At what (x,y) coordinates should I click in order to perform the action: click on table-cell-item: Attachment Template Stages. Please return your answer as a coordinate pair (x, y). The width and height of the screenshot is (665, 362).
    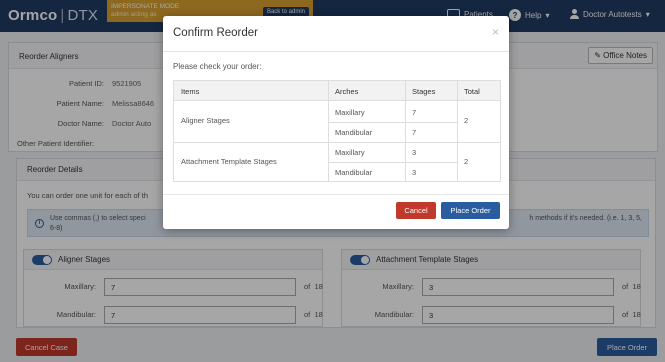
    Looking at the image, I should click on (229, 161).